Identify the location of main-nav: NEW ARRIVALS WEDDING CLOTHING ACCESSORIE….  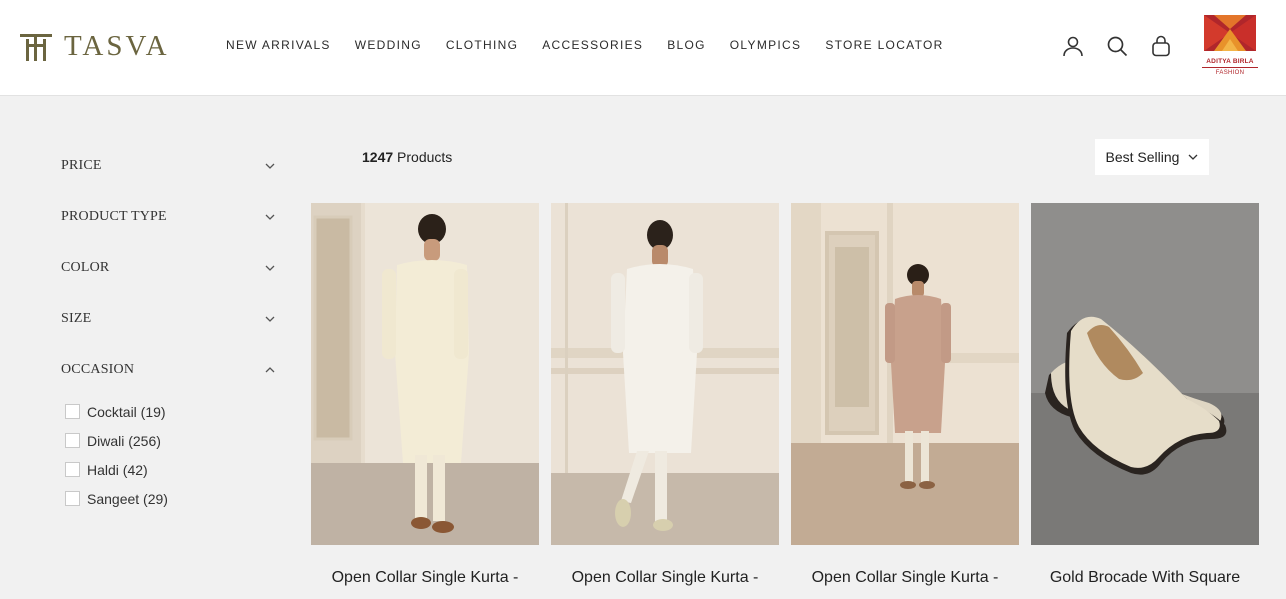
(597, 45).